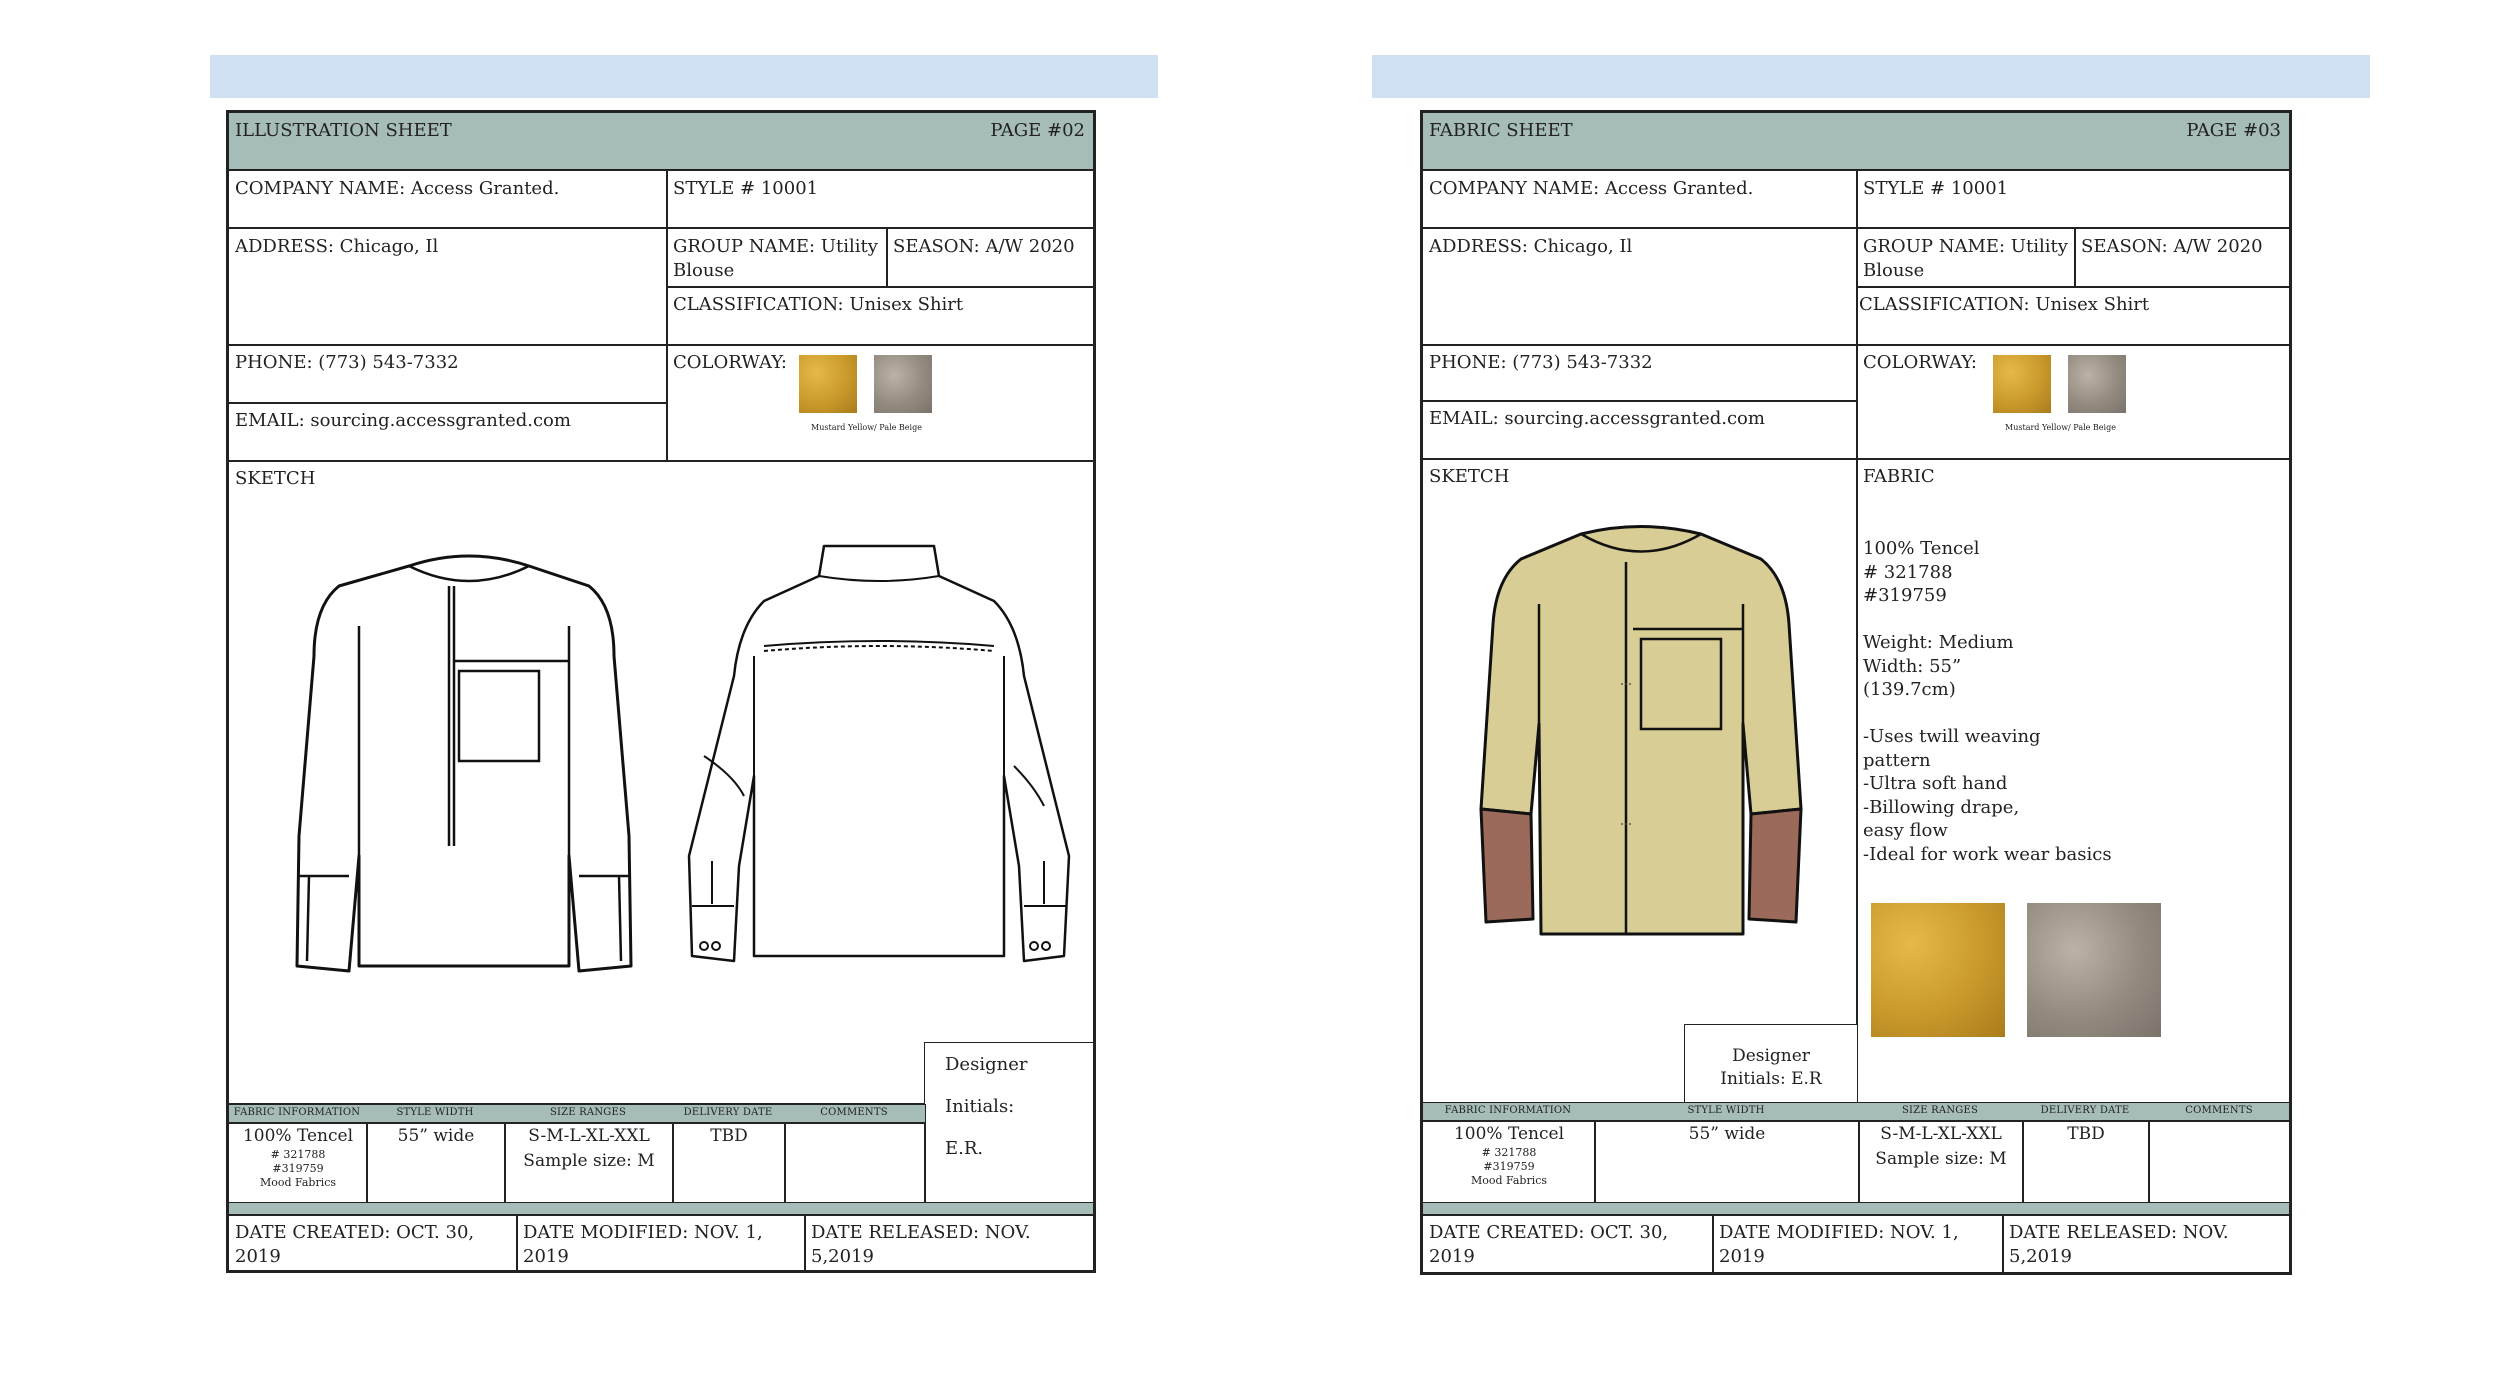 Image resolution: width=2500 pixels, height=1375 pixels. Describe the element at coordinates (964, 1148) in the screenshot. I see `initials-value: E.R.` at that location.